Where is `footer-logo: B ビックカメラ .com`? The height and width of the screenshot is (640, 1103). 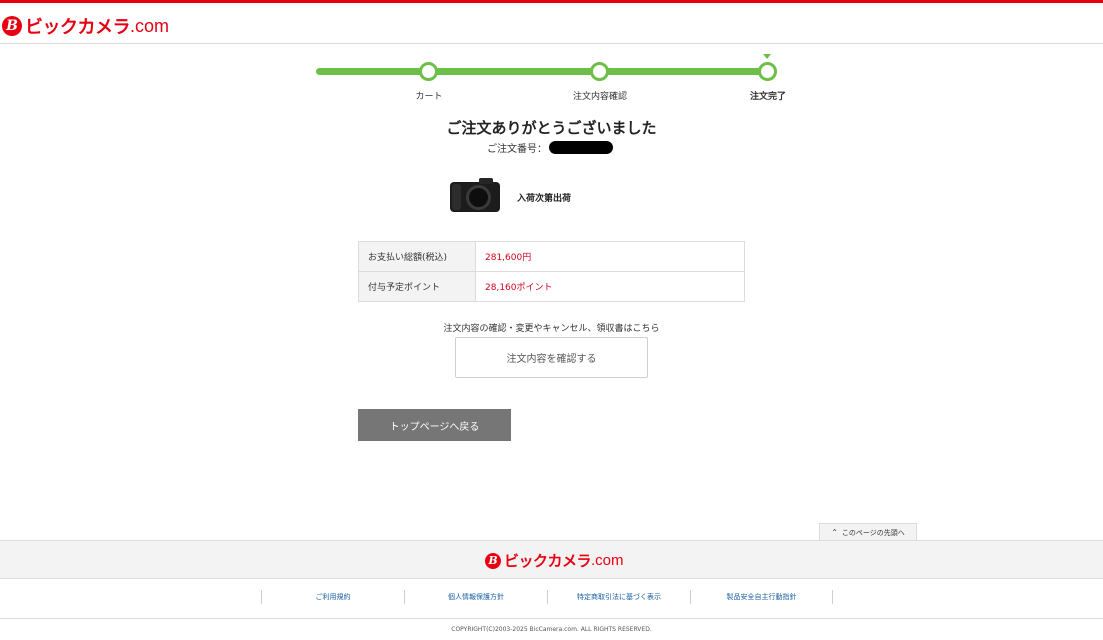 footer-logo: B ビックカメラ .com is located at coordinates (554, 560).